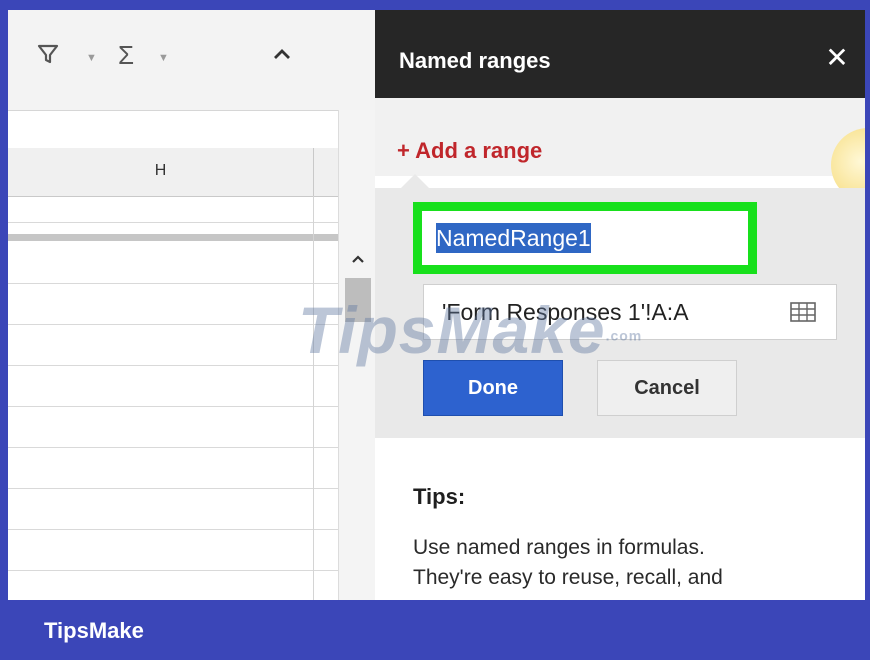  Describe the element at coordinates (173, 237) in the screenshot. I see `frozen-row-divider` at that location.